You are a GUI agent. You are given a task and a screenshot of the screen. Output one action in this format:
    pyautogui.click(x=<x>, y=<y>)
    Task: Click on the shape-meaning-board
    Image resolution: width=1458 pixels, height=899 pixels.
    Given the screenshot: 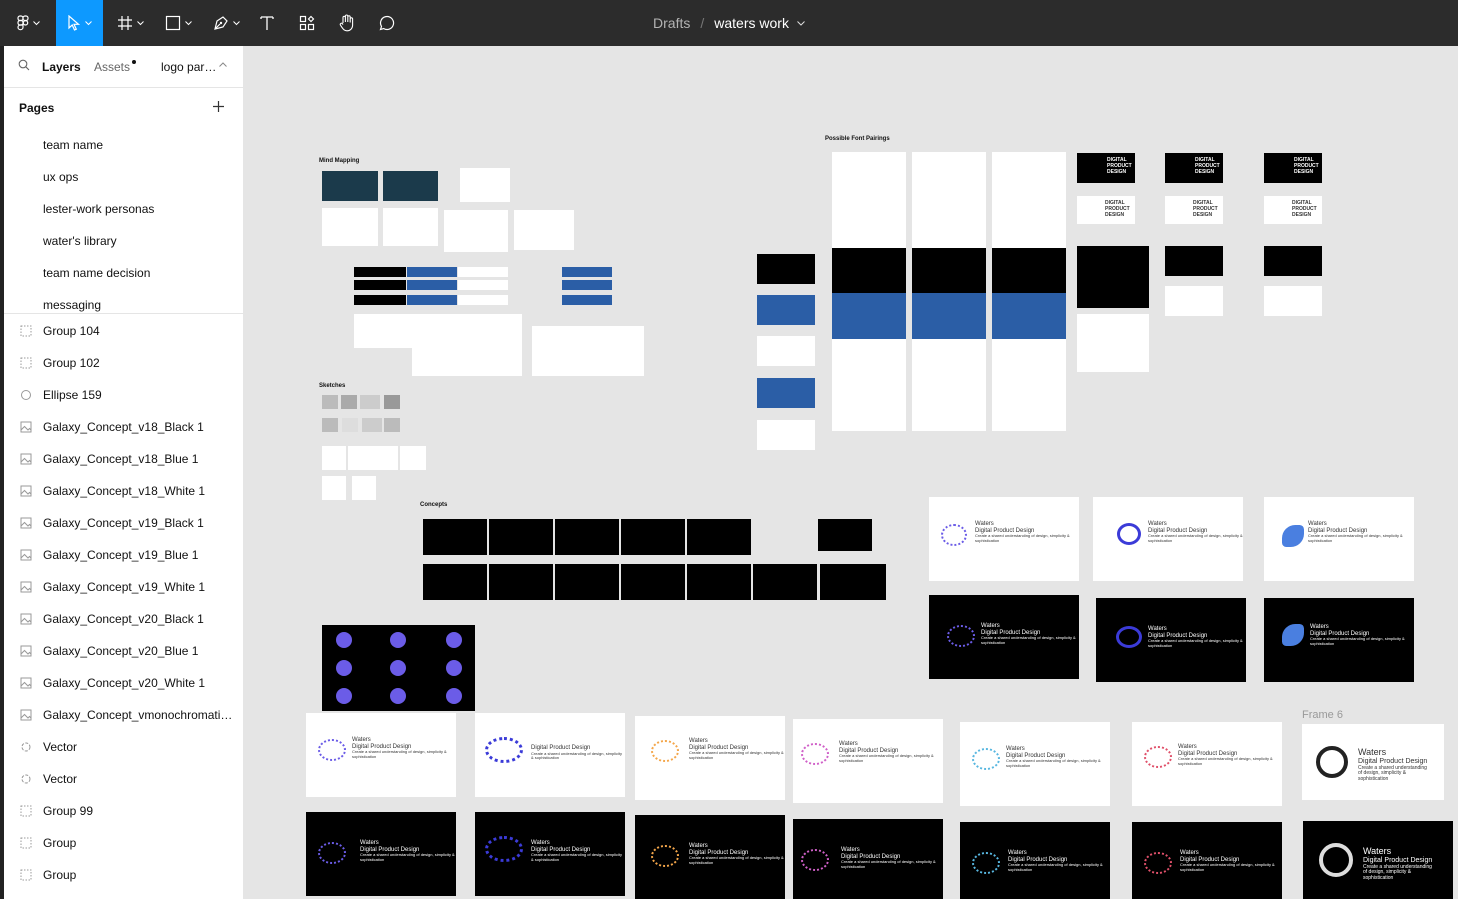 What is the action you would take?
    pyautogui.click(x=588, y=351)
    